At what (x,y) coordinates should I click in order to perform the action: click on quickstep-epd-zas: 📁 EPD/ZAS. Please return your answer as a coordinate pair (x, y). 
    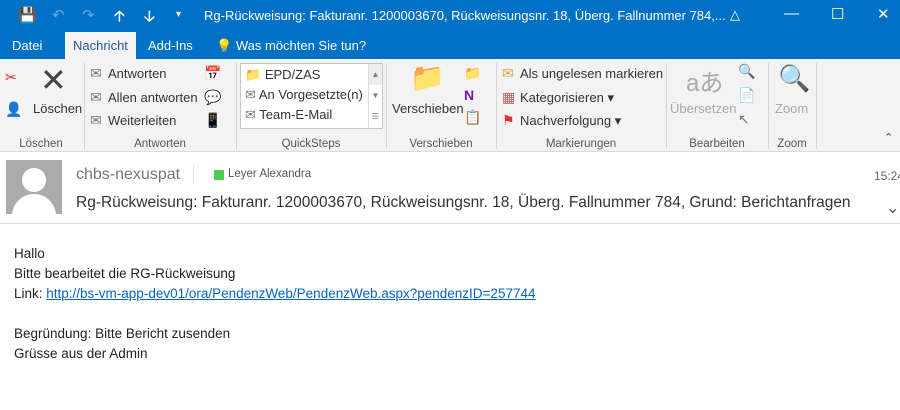
    Looking at the image, I should click on (282, 75).